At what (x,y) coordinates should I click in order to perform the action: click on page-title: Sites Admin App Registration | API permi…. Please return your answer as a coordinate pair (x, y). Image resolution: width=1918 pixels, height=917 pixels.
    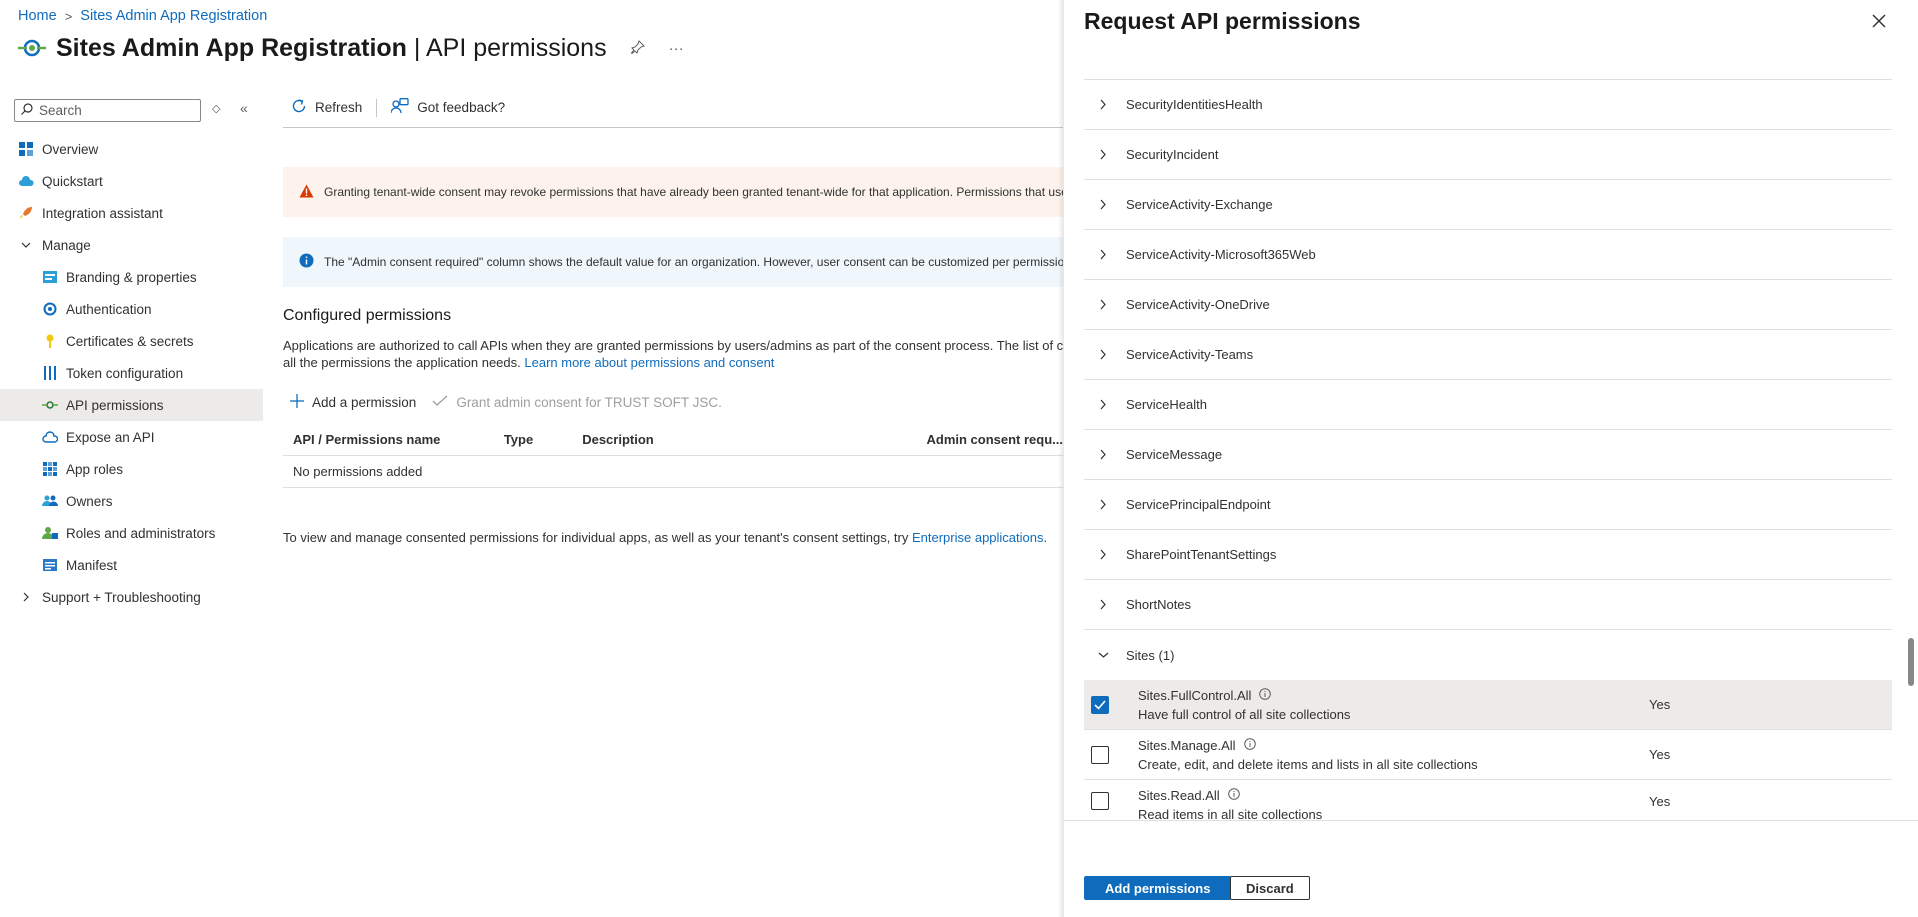
    Looking at the image, I should click on (331, 48).